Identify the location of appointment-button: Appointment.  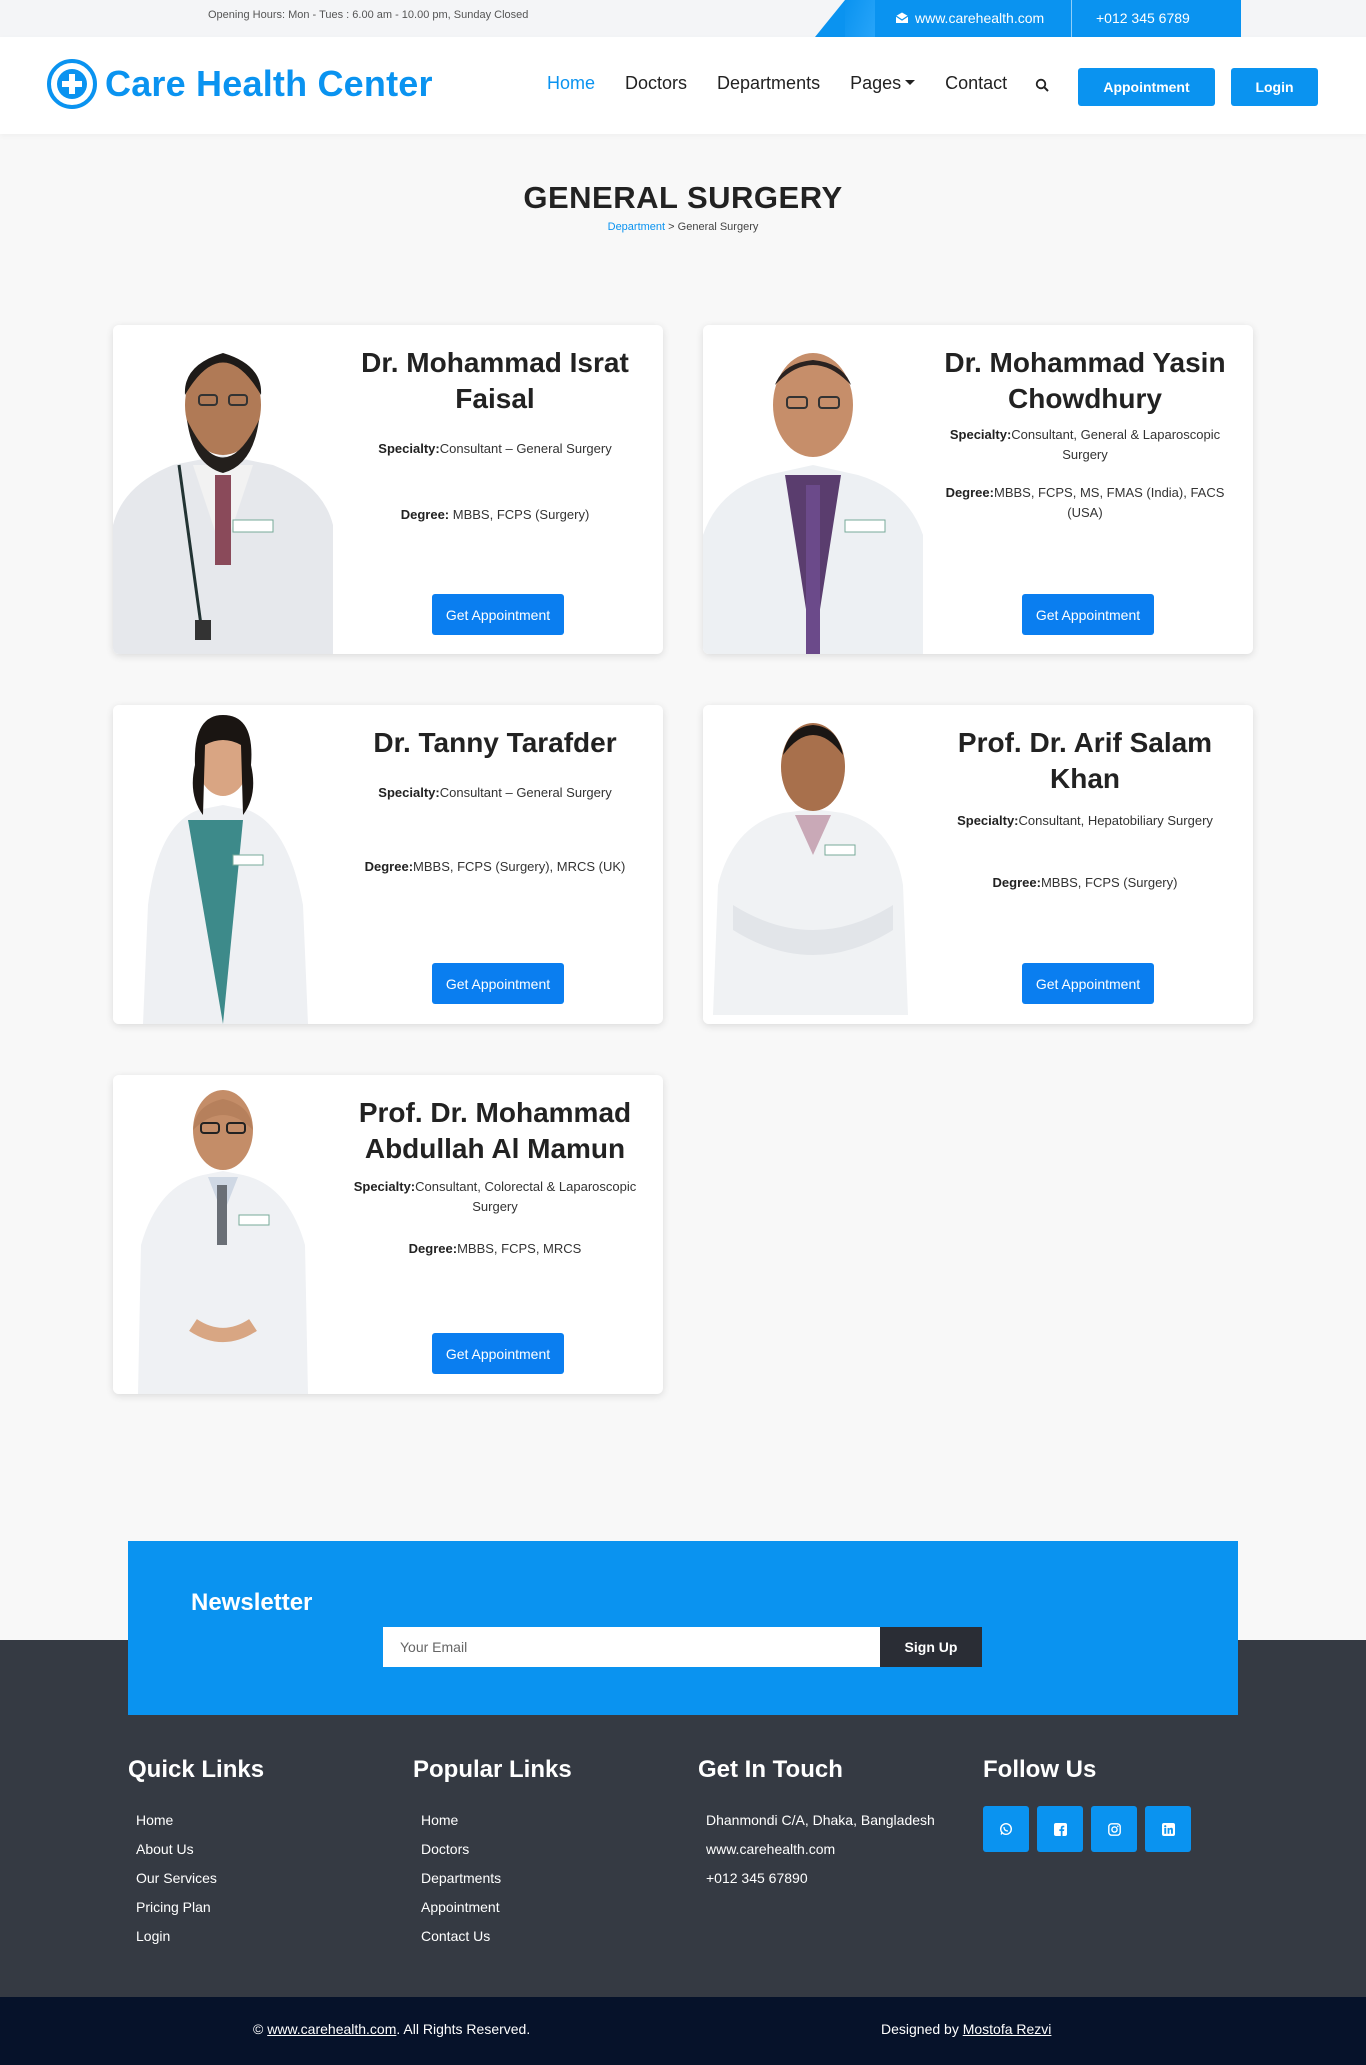
(1146, 87).